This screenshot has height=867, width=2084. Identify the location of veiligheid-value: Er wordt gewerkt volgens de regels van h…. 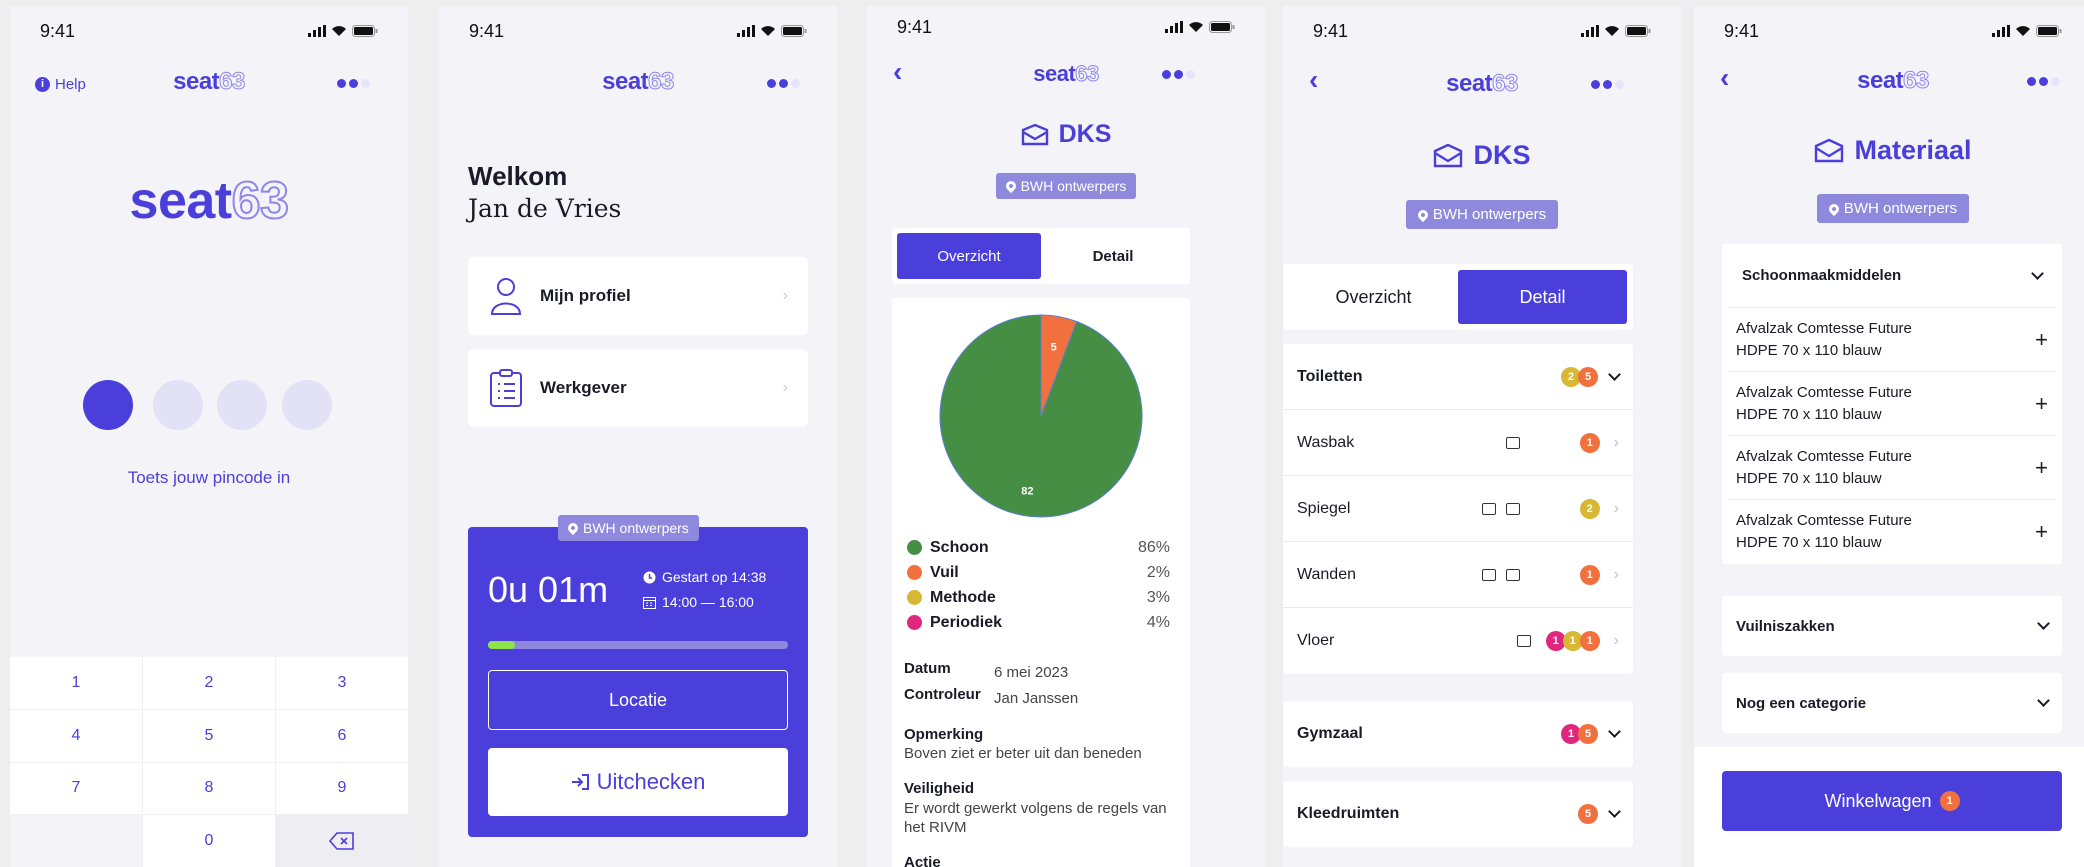
(1035, 818).